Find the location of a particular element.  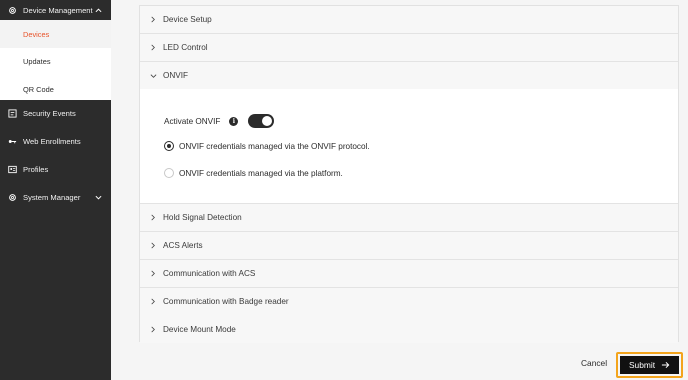

accordion-onvif: ONVIF is located at coordinates (409, 76).